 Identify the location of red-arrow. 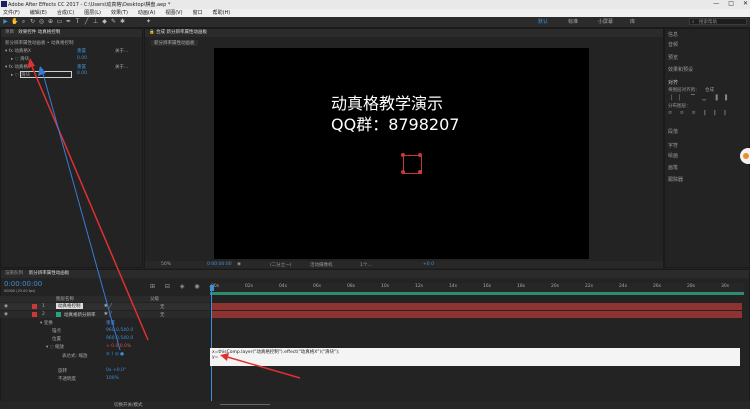
(89, 201).